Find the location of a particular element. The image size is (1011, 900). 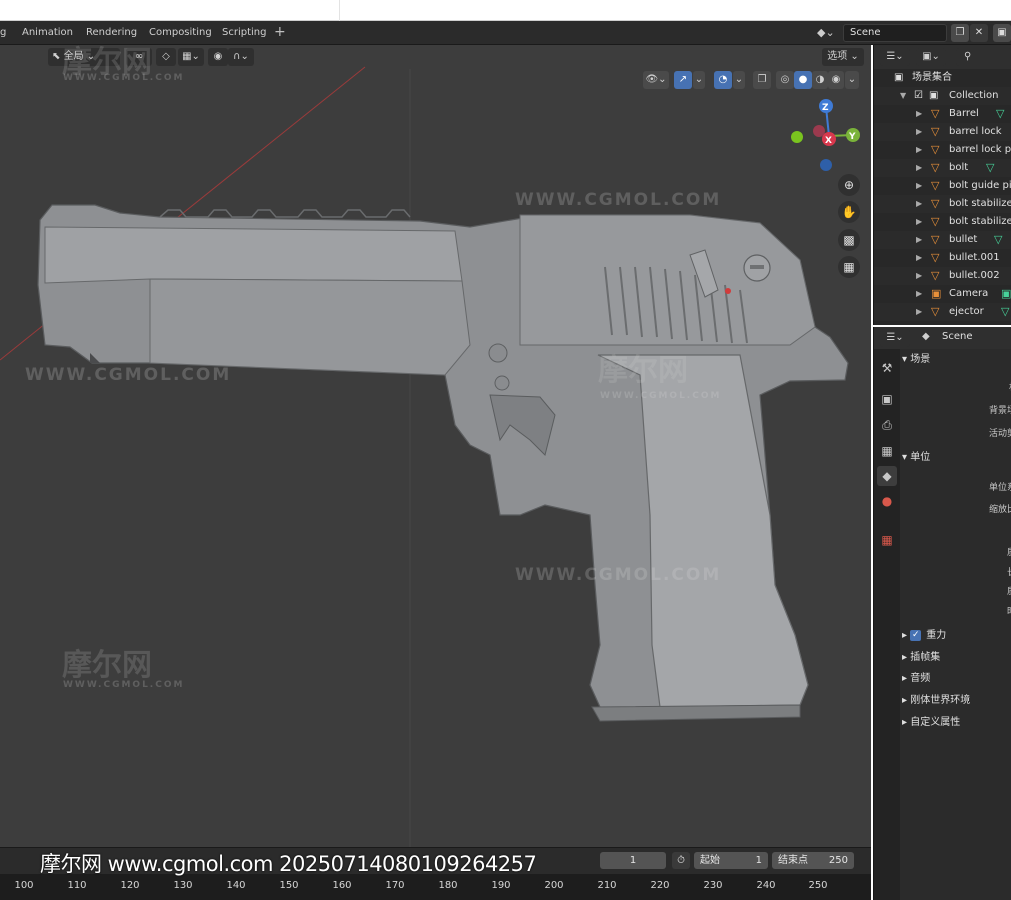

solid-shading-icon: ● is located at coordinates (803, 80).